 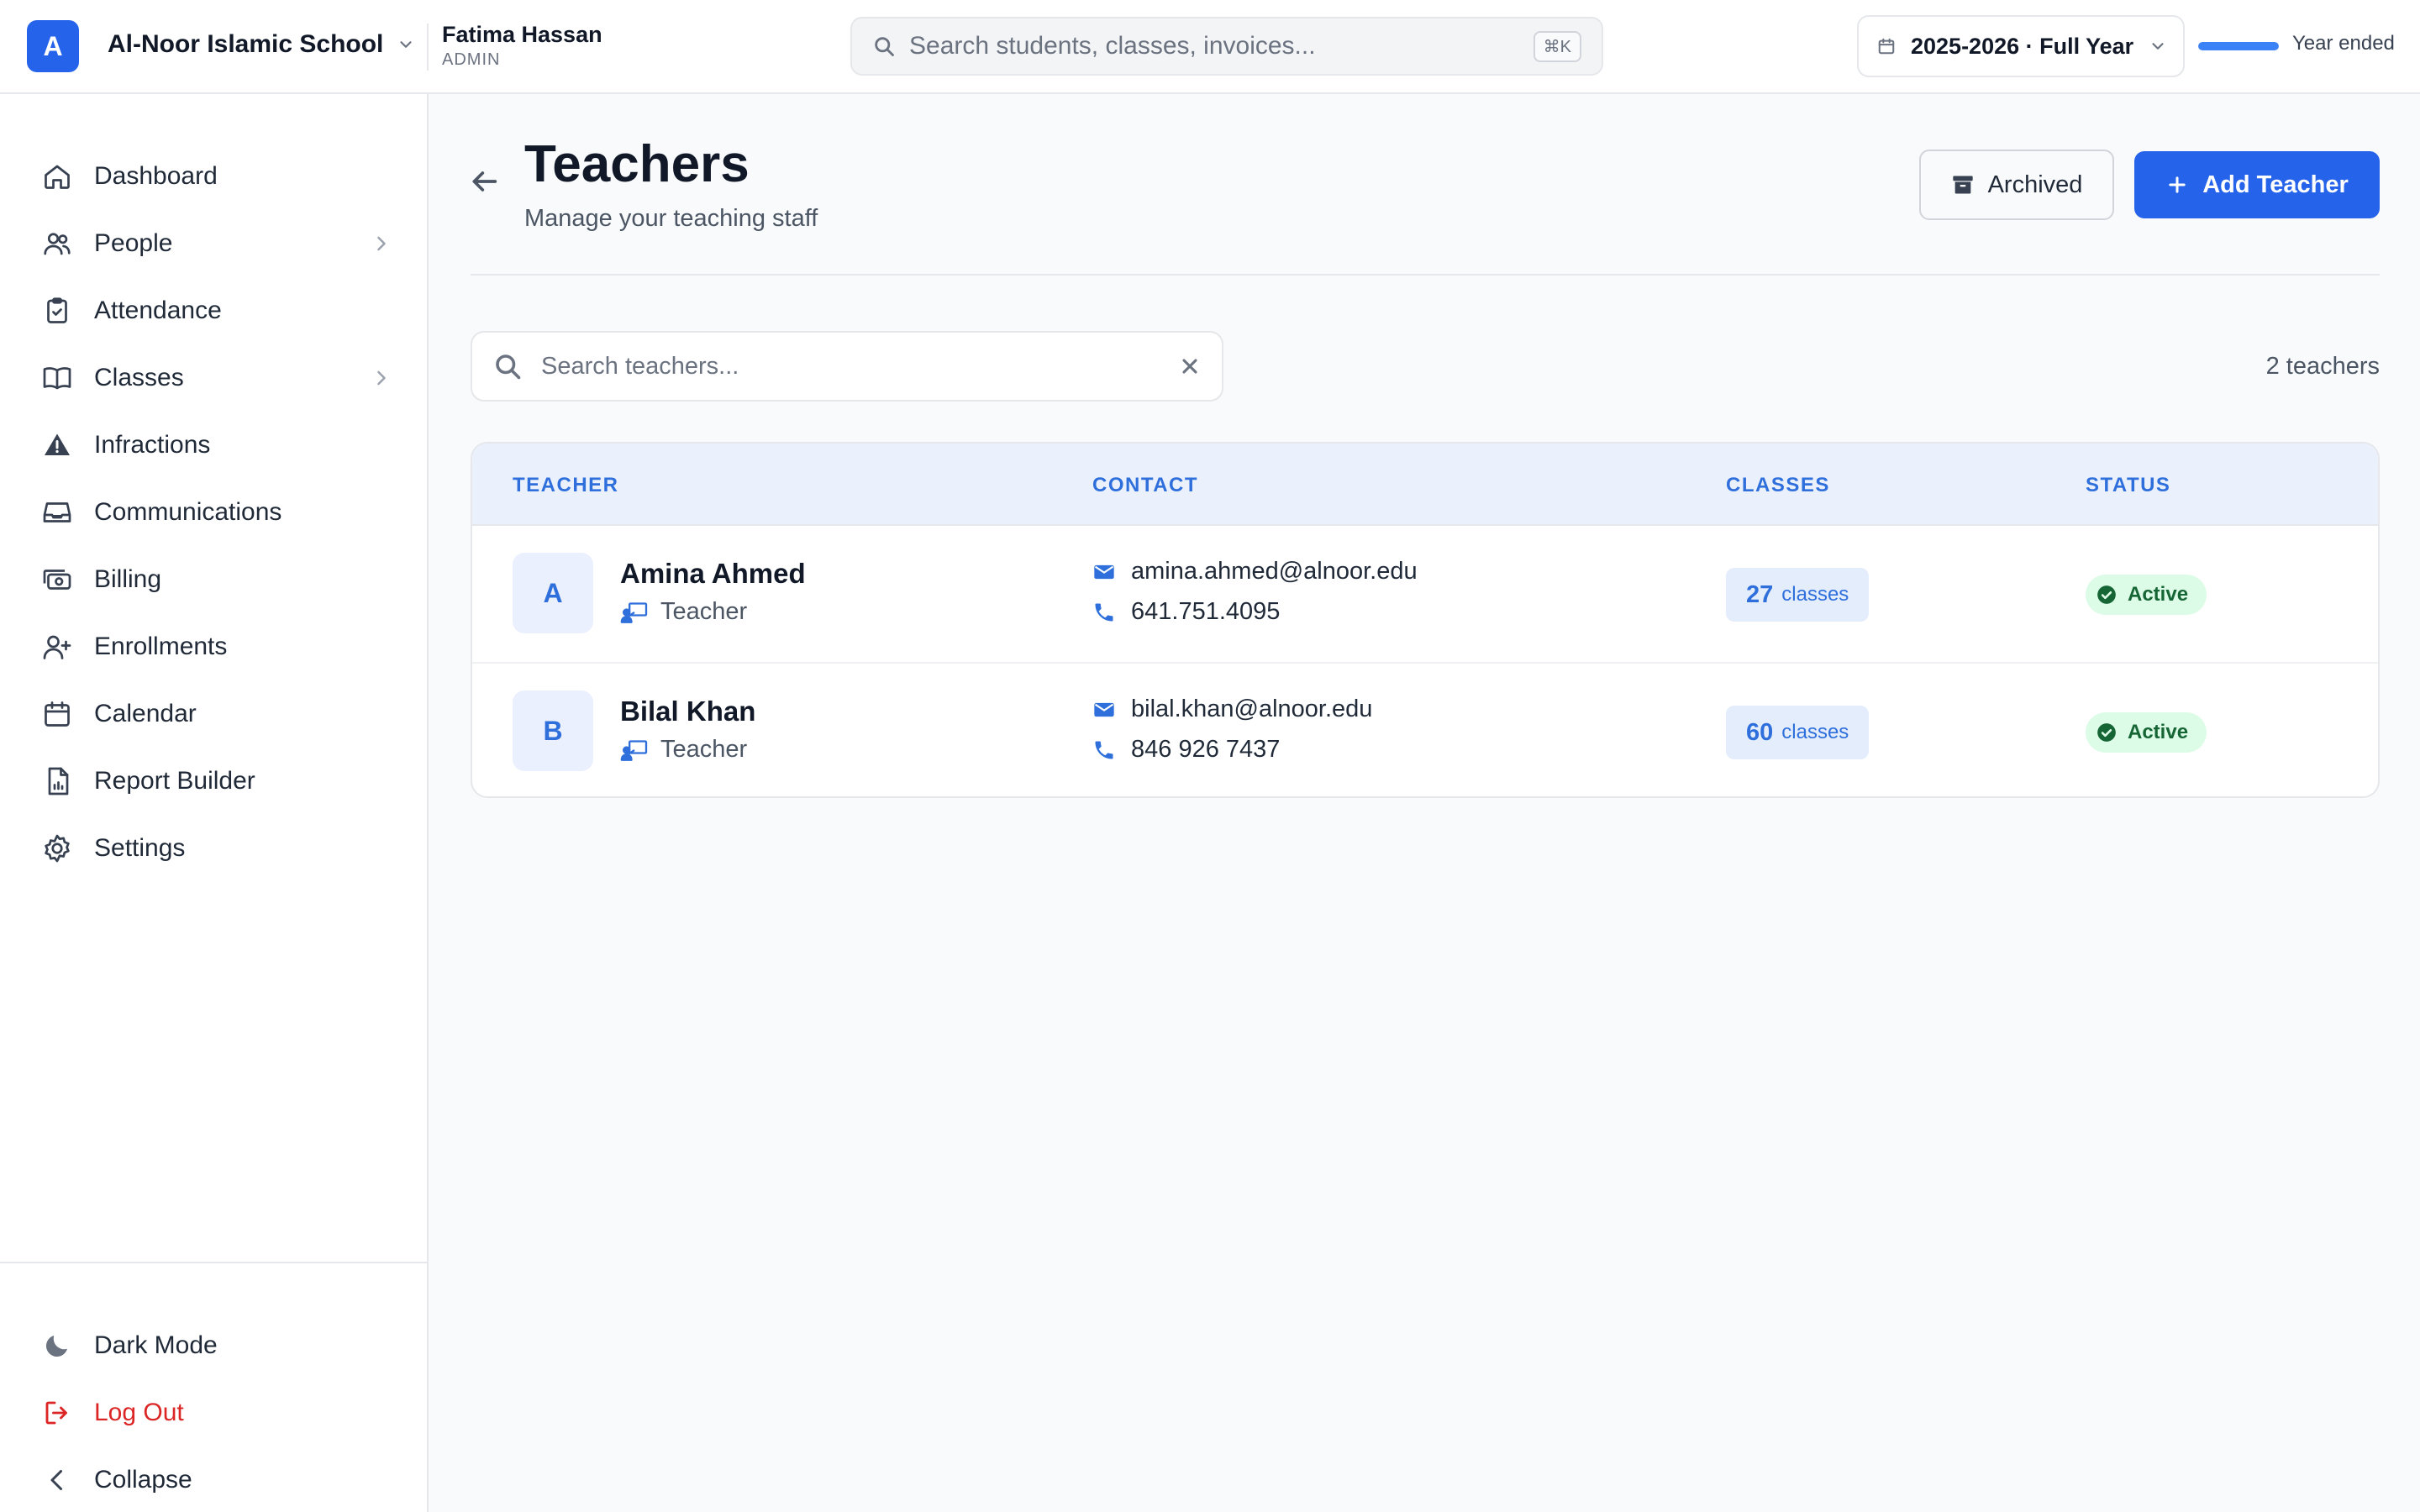 What do you see at coordinates (53, 46) in the screenshot?
I see `school-logo: A` at bounding box center [53, 46].